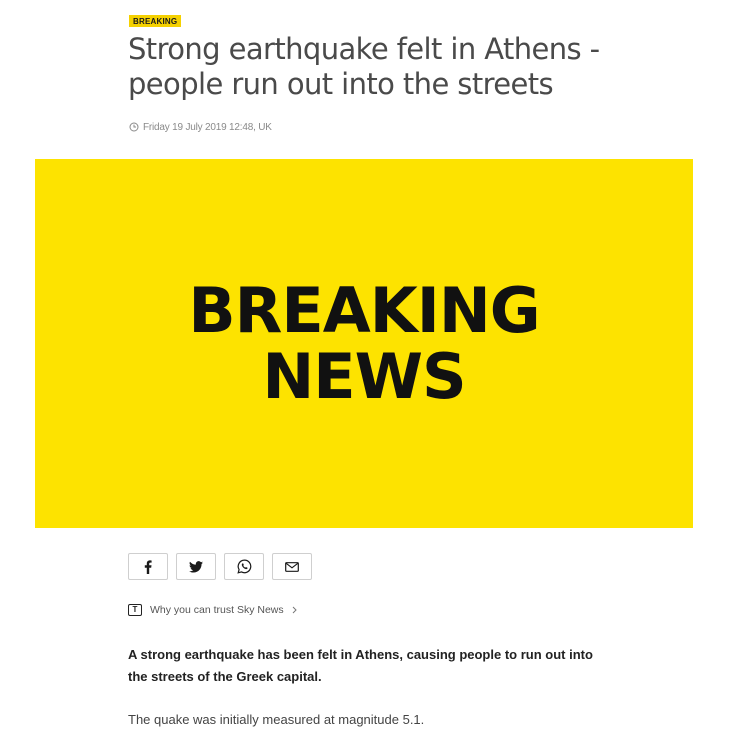 This screenshot has height=746, width=730. Describe the element at coordinates (135, 610) in the screenshot. I see `trust-icon: T` at that location.